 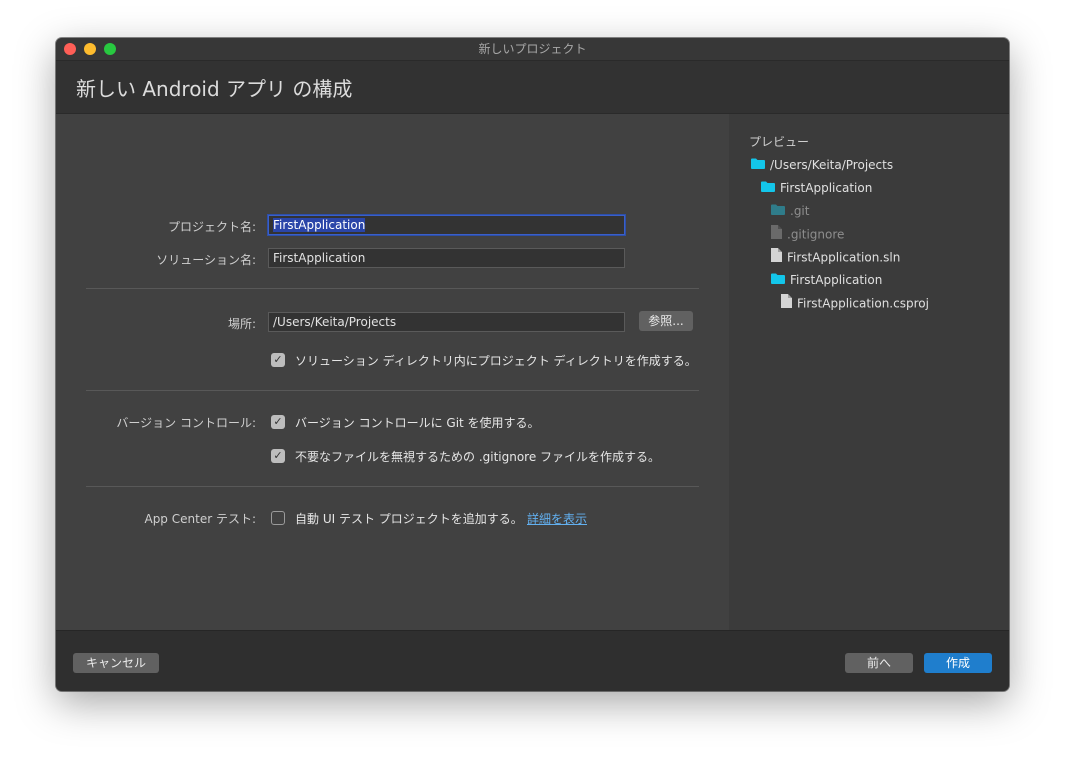 What do you see at coordinates (800, 211) in the screenshot?
I see `tree-item-label: .git` at bounding box center [800, 211].